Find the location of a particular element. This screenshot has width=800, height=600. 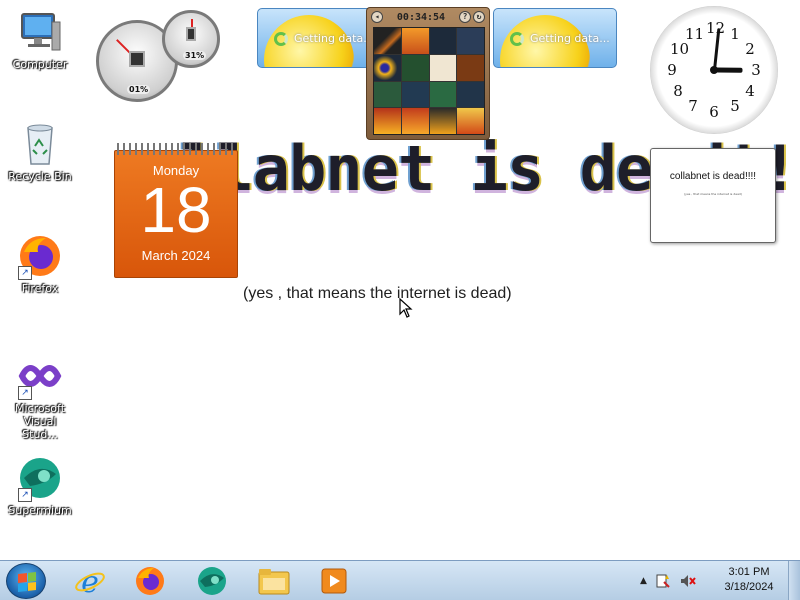

desktop-icon-label: Supermium is located at coordinates (40, 510).